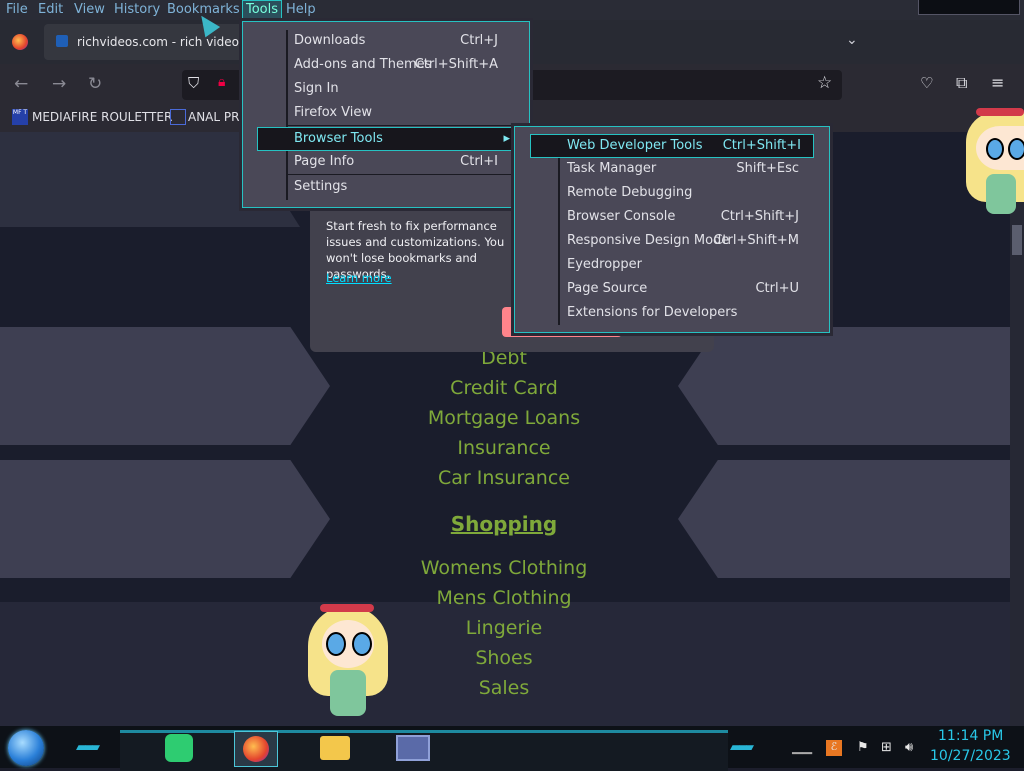  I want to click on bookmark-icon, so click(178, 117).